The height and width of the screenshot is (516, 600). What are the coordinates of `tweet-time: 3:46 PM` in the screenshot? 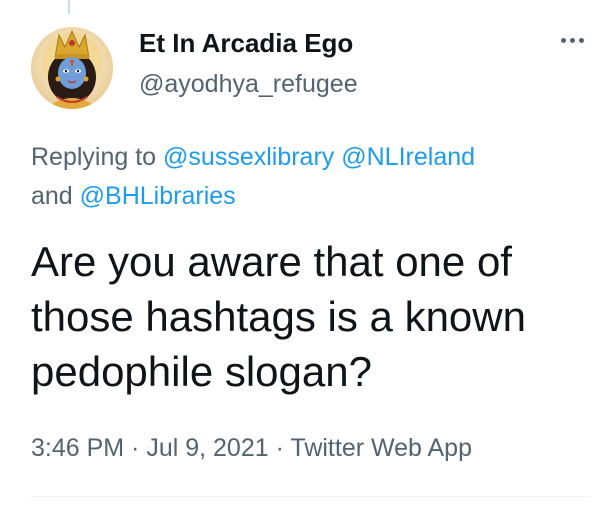 It's located at (77, 448).